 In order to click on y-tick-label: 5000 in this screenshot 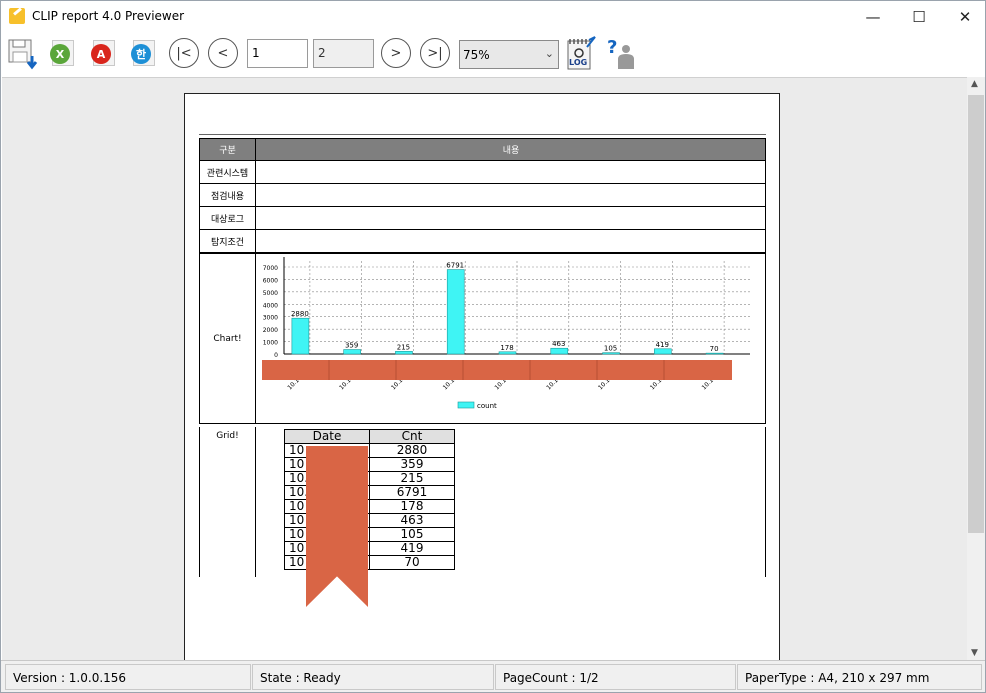, I will do `click(270, 293)`.